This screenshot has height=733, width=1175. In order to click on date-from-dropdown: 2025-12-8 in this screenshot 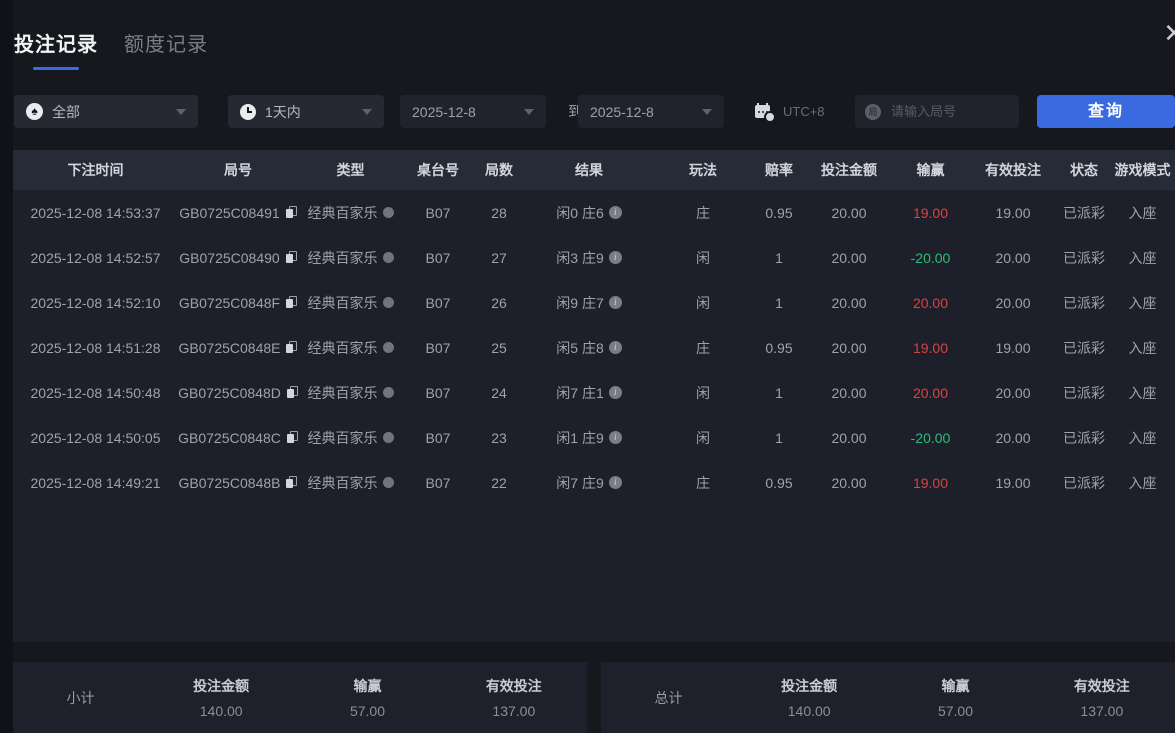, I will do `click(473, 111)`.